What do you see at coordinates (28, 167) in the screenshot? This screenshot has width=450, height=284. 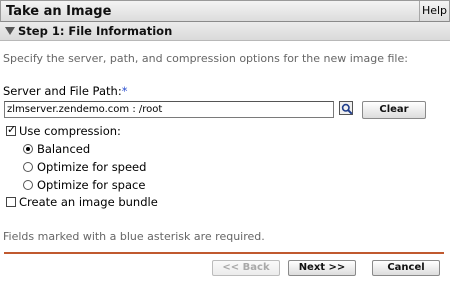 I see `radio-optimize-speed` at bounding box center [28, 167].